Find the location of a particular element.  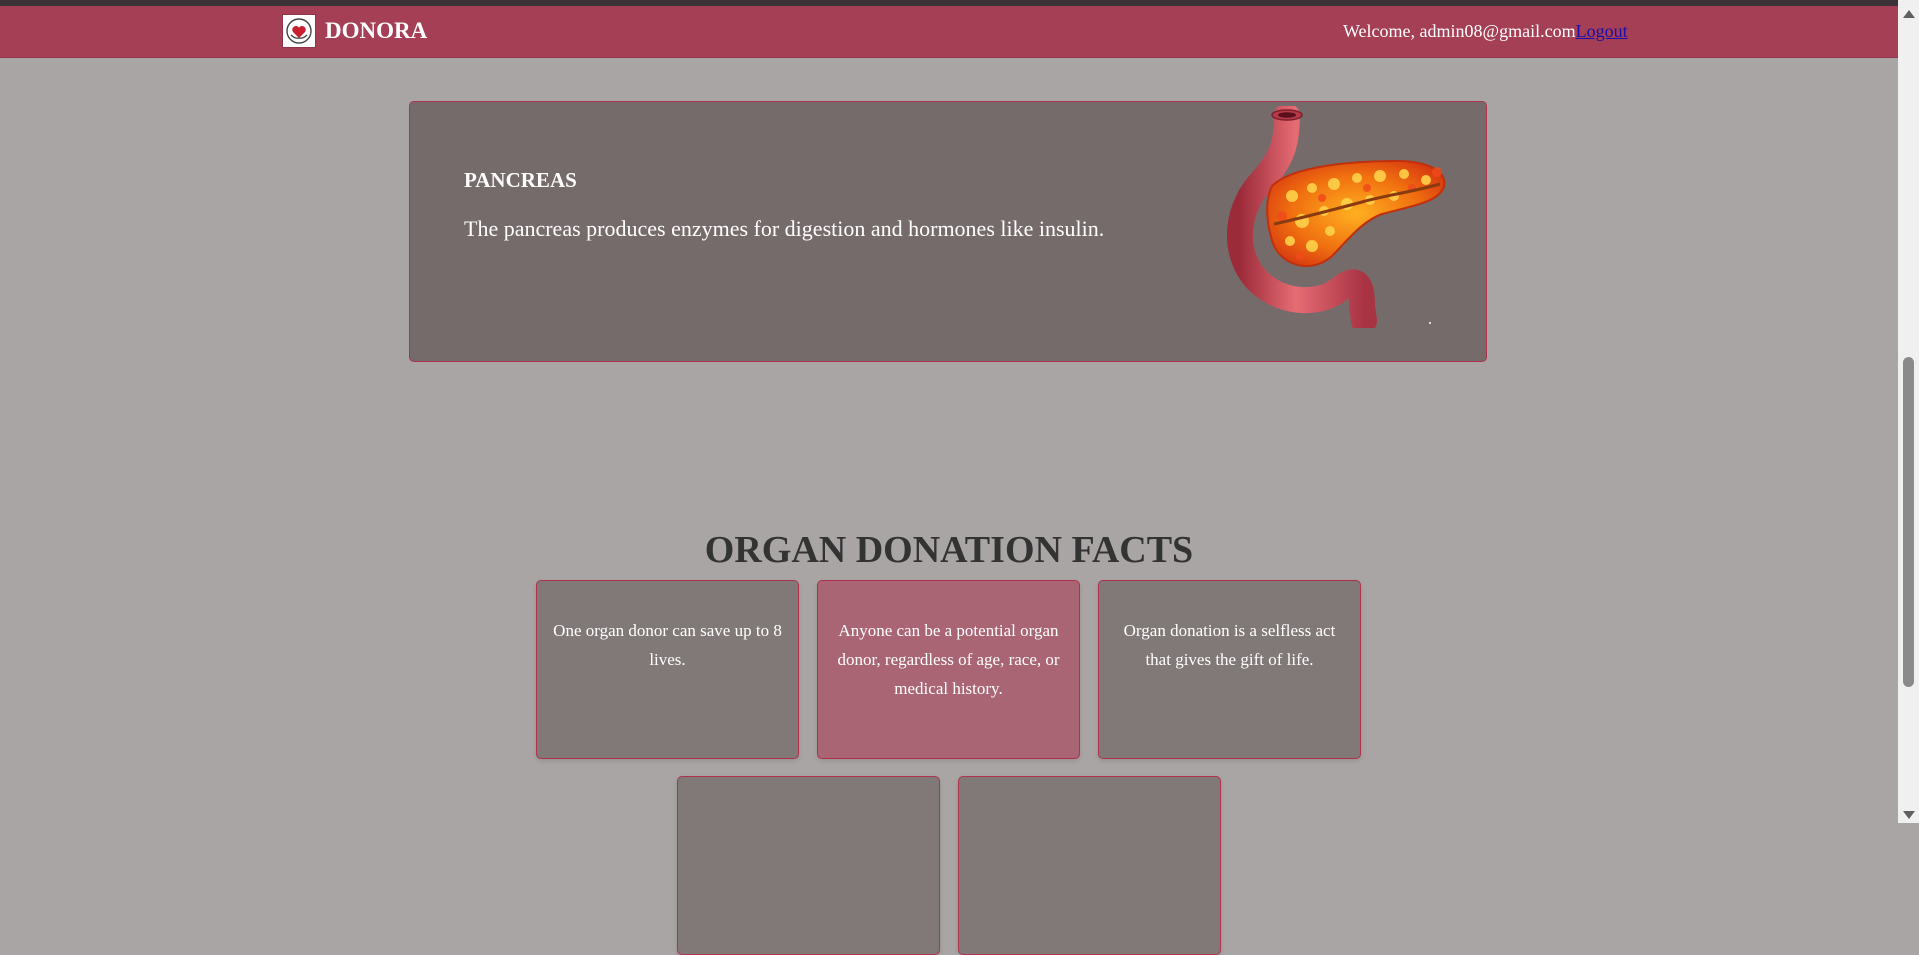

user-area: Welcome, admin08@gmail.comLogout is located at coordinates (1485, 31).